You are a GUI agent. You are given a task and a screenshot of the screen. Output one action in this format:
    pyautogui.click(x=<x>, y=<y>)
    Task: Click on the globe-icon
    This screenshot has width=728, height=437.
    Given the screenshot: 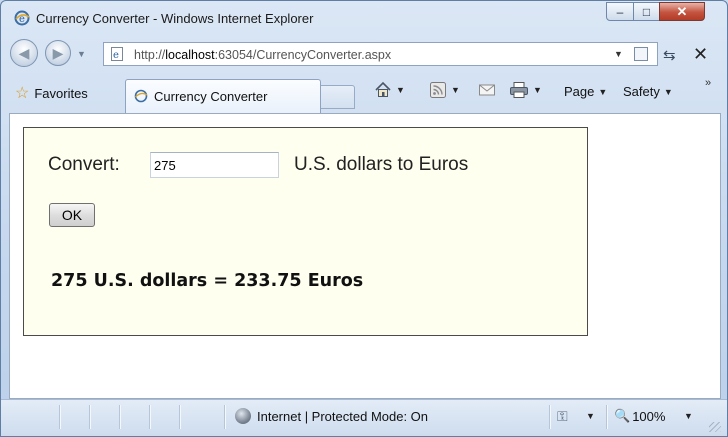 What is the action you would take?
    pyautogui.click(x=243, y=416)
    